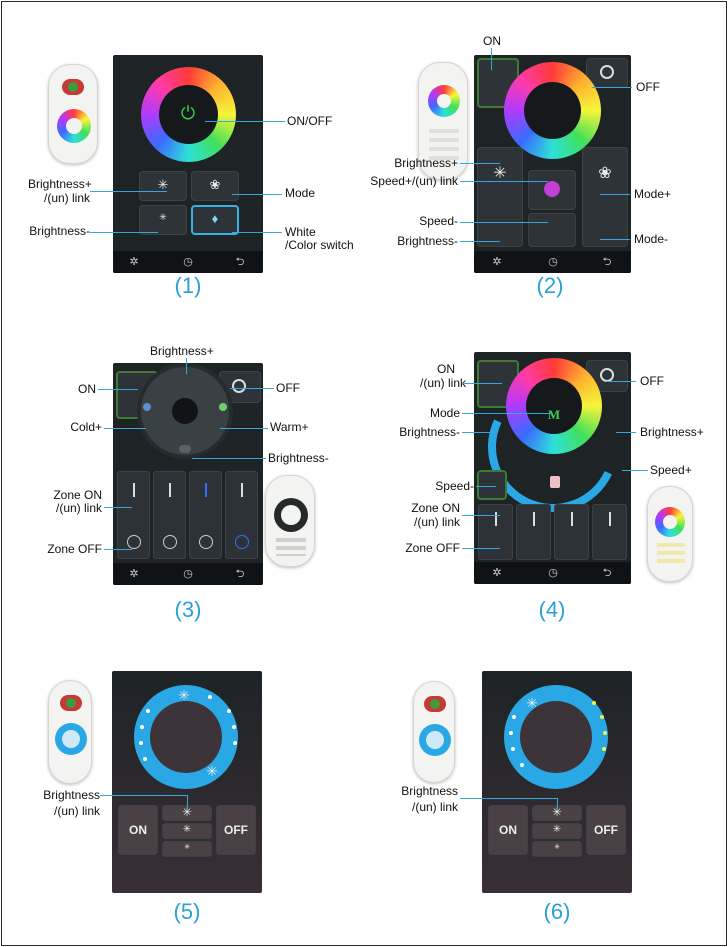 This screenshot has width=728, height=947. What do you see at coordinates (188, 285) in the screenshot?
I see `caption-1: (1)` at bounding box center [188, 285].